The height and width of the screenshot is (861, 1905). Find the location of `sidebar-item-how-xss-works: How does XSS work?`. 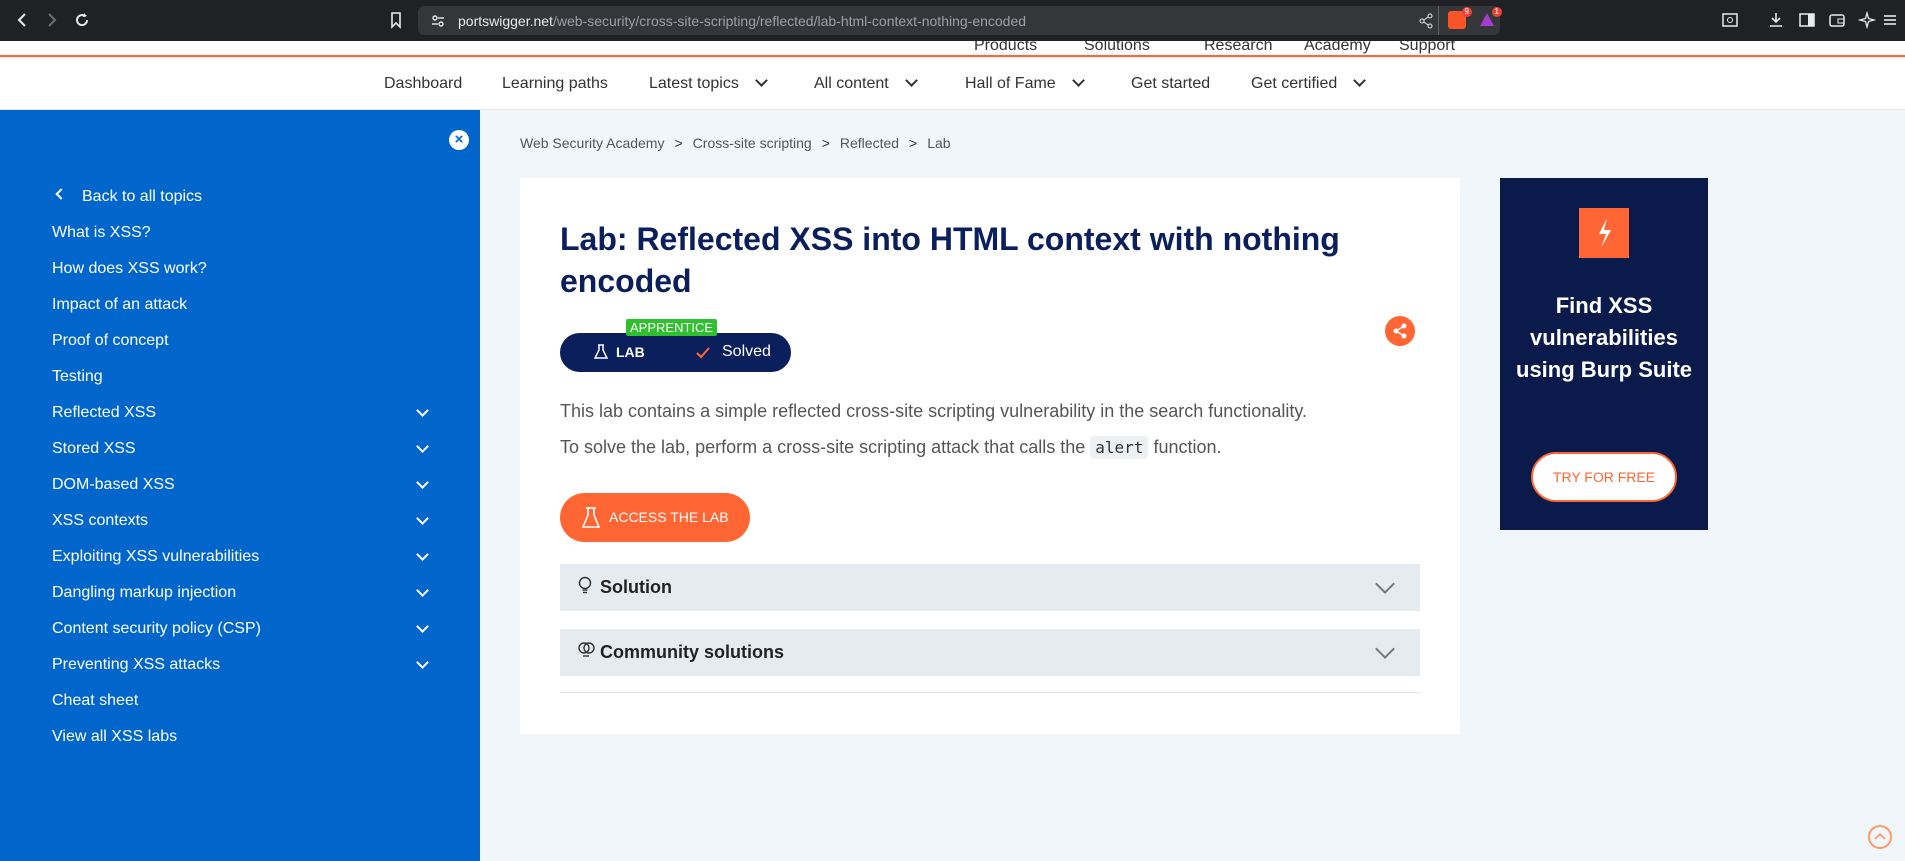

sidebar-item-how-xss-works: How does XSS work? is located at coordinates (129, 269).